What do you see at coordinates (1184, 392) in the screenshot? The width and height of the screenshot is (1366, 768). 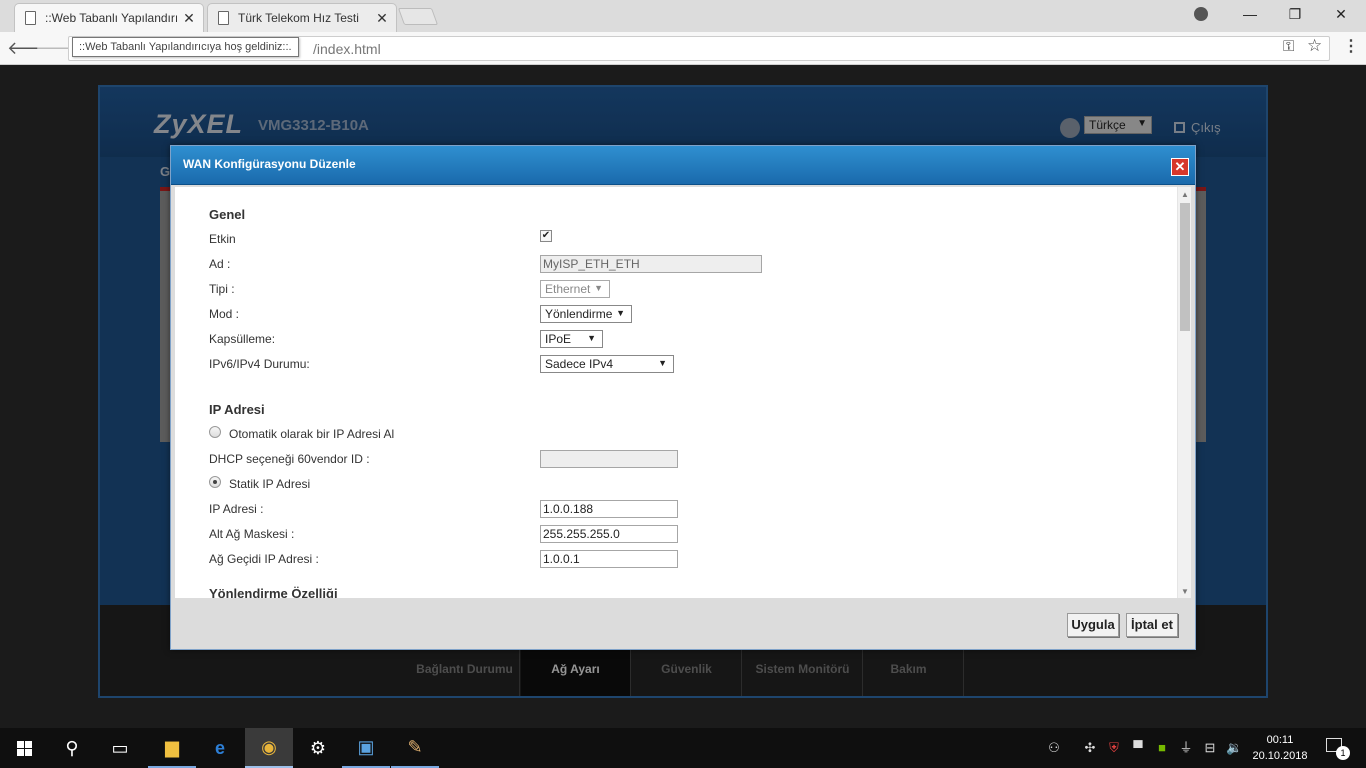 I see `dialog-scrollbar: ▲ ▼` at bounding box center [1184, 392].